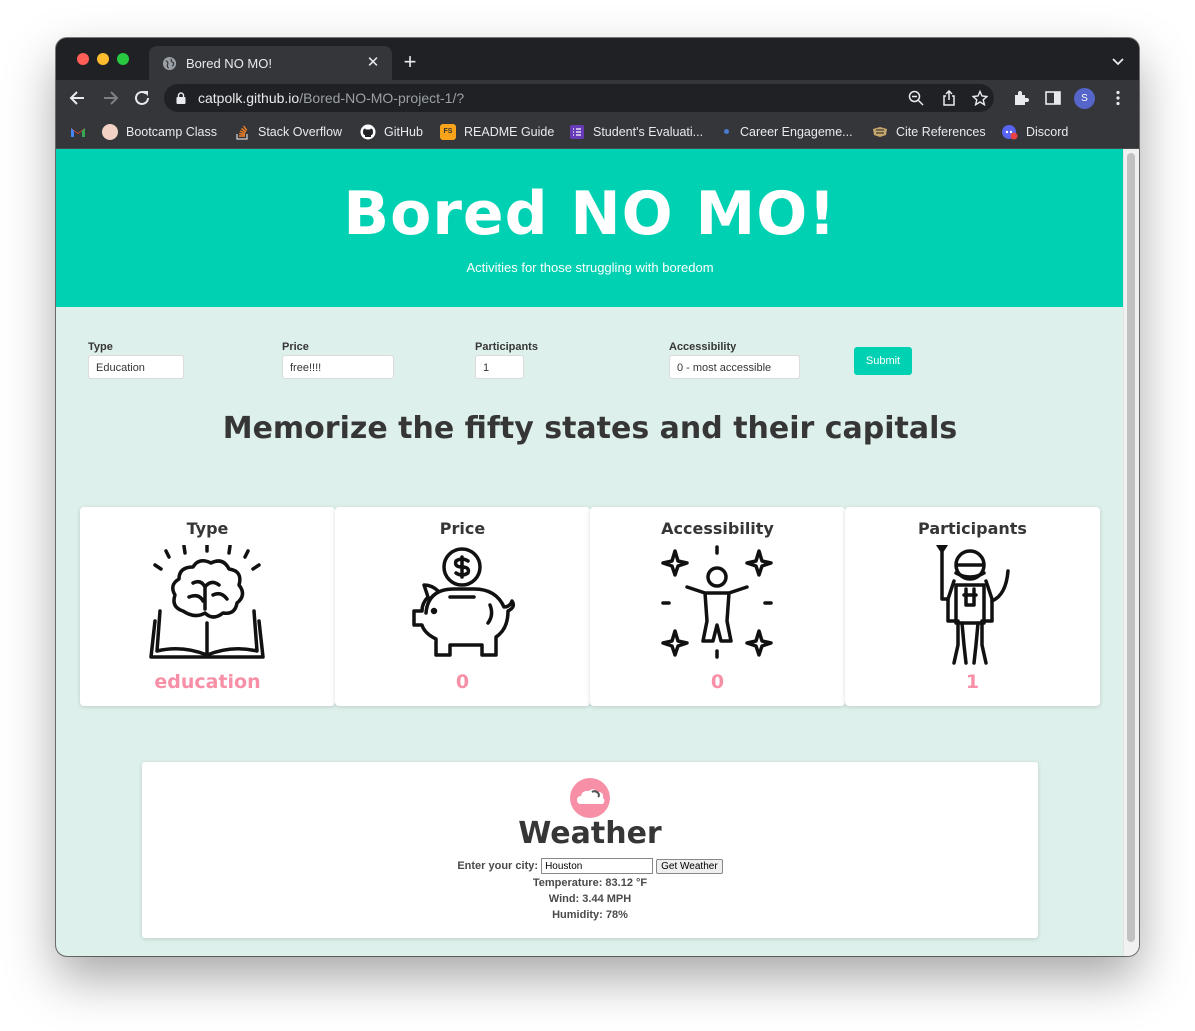 The height and width of the screenshot is (1031, 1195). I want to click on more-menu-icon, so click(1118, 98).